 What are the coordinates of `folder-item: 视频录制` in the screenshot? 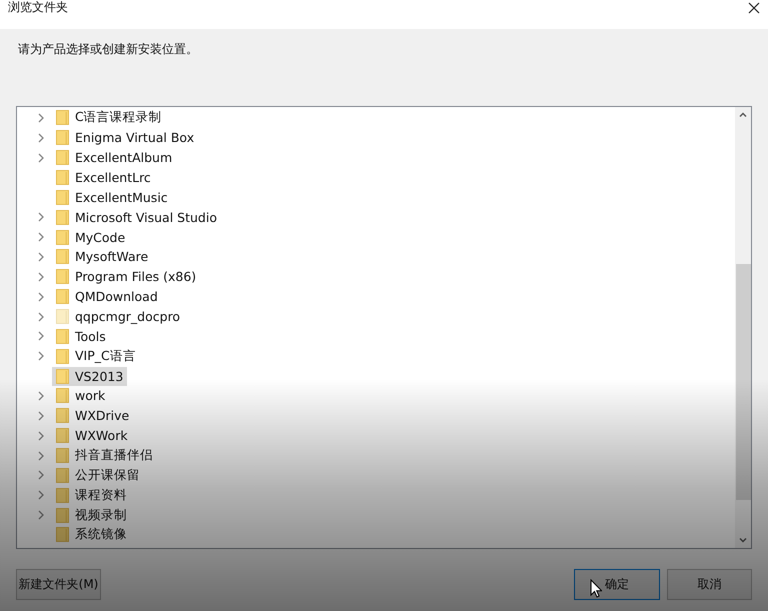 It's located at (91, 515).